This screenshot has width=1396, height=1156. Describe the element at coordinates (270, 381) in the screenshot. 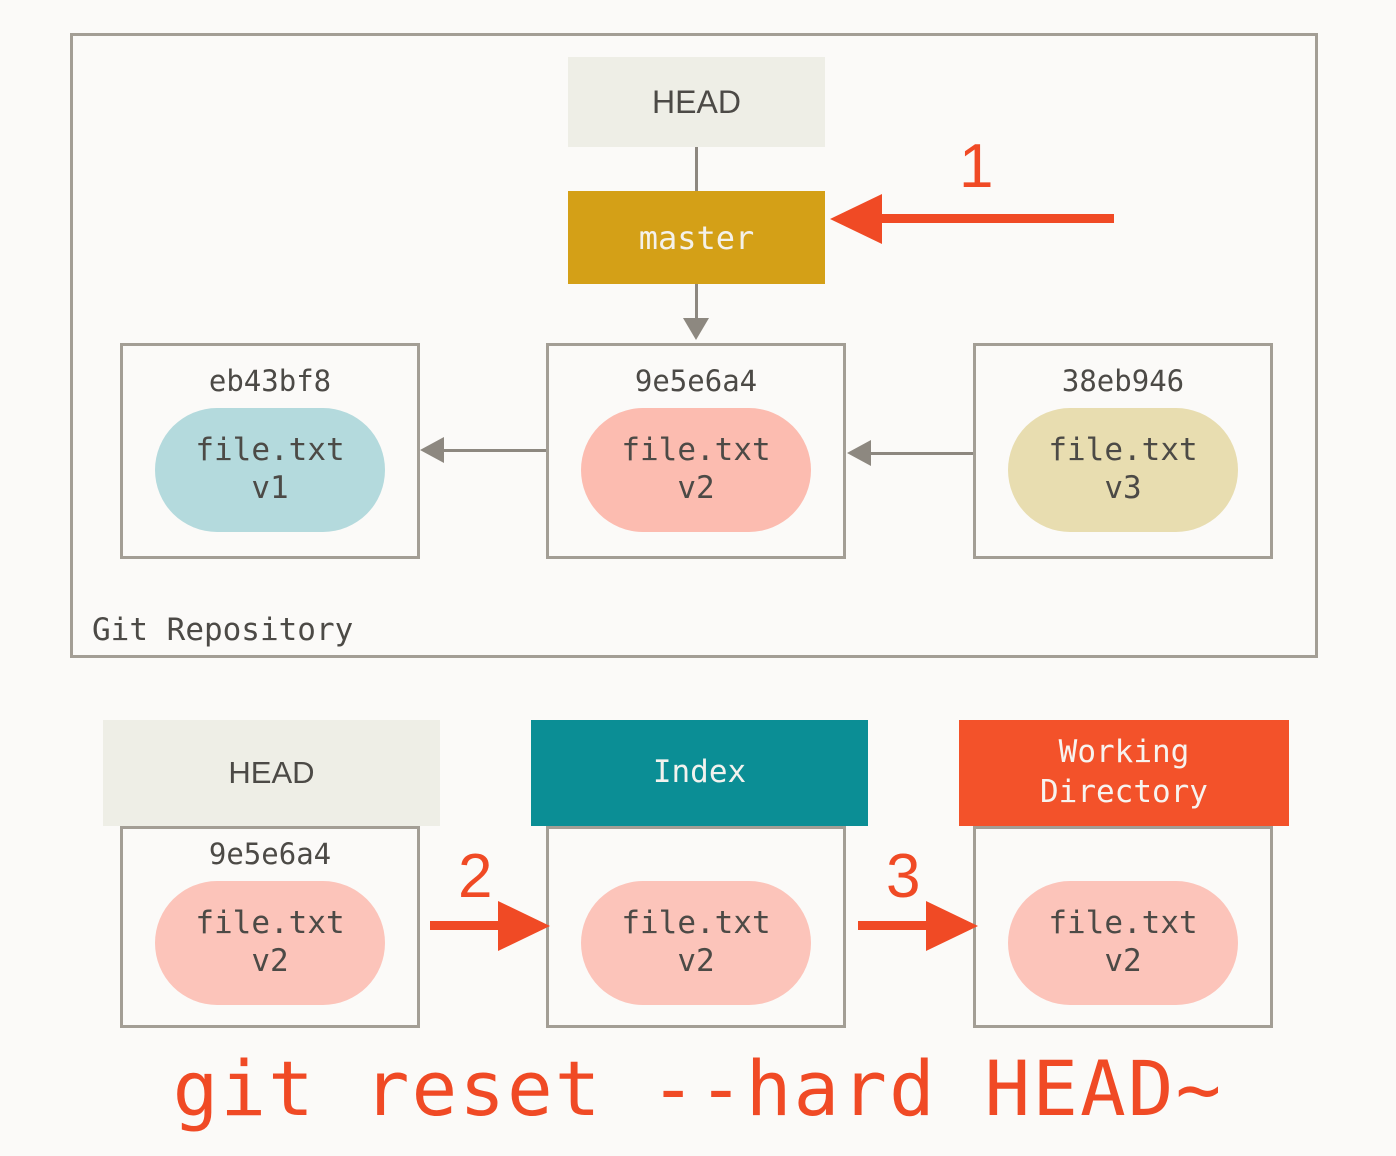

I see `commit-hash: eb43bf8` at that location.